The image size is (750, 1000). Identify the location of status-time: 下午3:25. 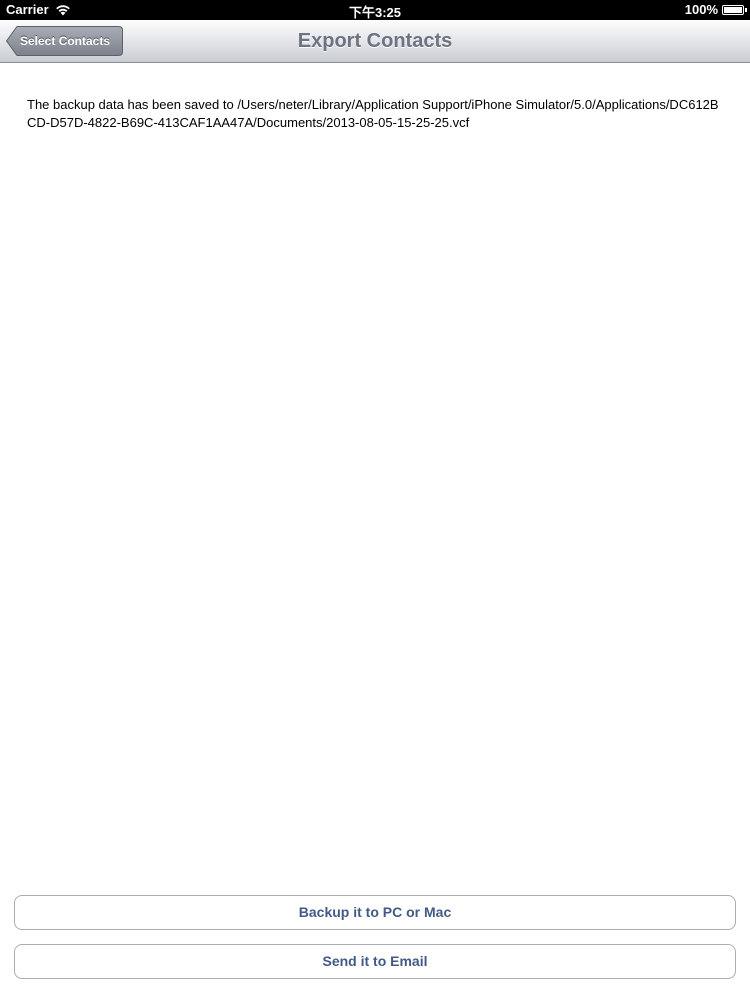
(375, 12).